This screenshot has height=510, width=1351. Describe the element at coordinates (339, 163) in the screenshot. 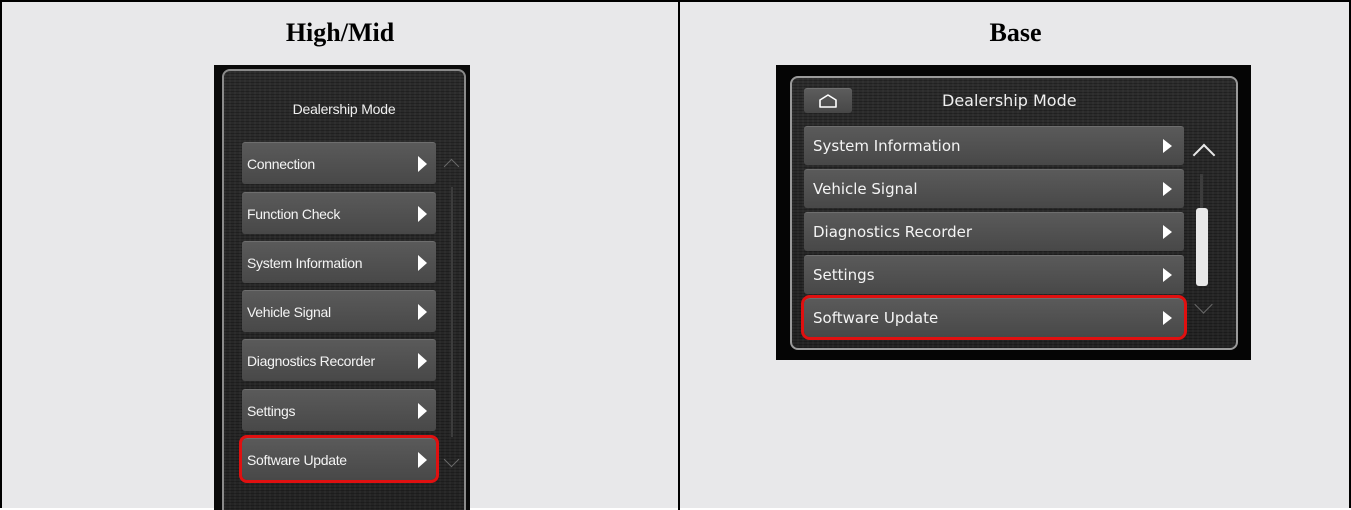

I see `menu-item-connection: Connection` at that location.